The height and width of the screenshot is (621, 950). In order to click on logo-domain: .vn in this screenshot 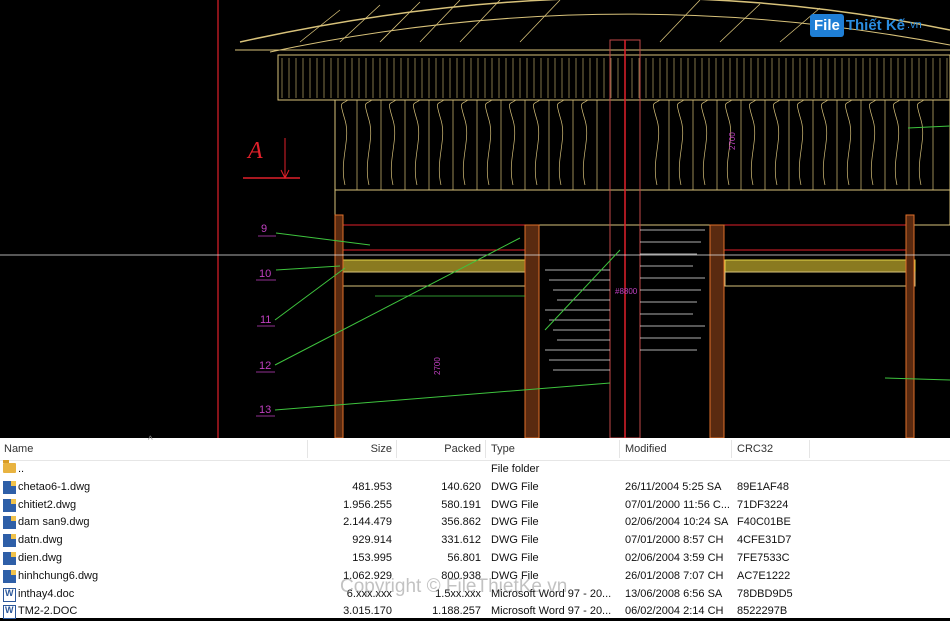, I will do `click(914, 25)`.